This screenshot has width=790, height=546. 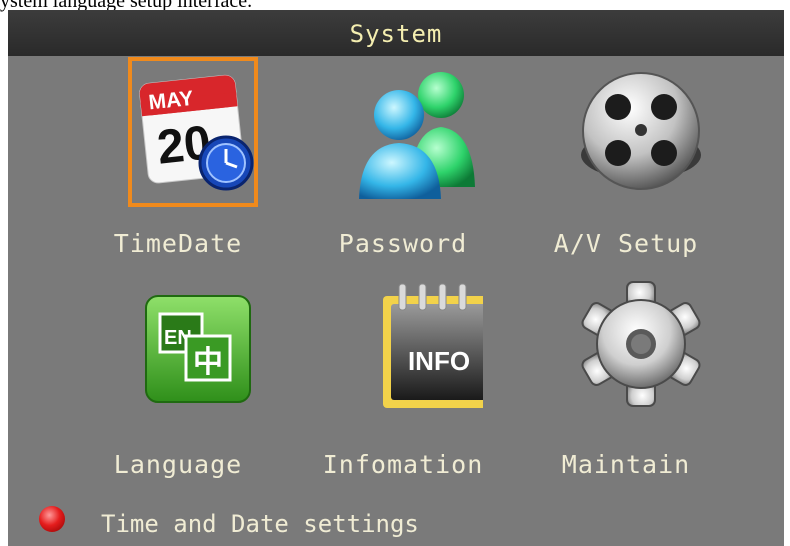 I want to click on language-en-zh-icon: EN 中, so click(x=198, y=349).